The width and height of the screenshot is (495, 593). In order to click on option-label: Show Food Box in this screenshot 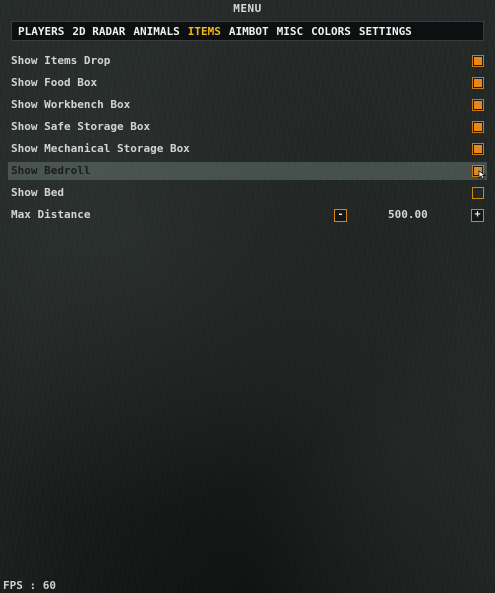, I will do `click(54, 82)`.